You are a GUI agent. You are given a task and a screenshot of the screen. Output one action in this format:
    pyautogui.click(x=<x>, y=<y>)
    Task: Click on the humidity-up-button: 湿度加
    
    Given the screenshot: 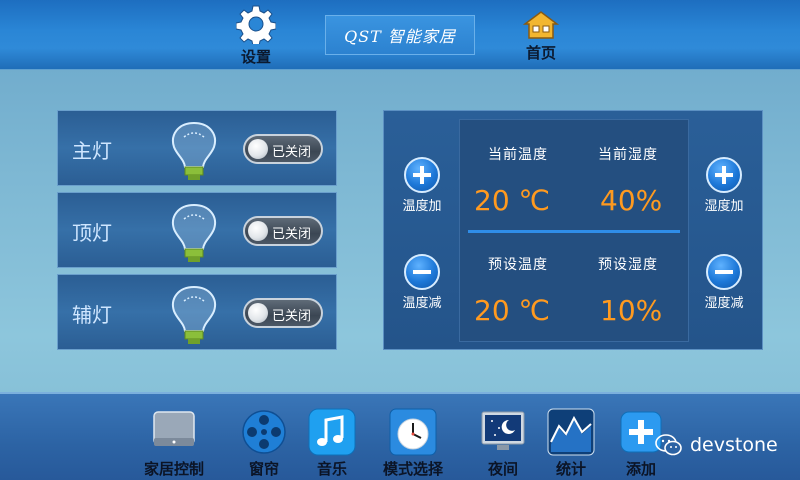 What is the action you would take?
    pyautogui.click(x=724, y=187)
    